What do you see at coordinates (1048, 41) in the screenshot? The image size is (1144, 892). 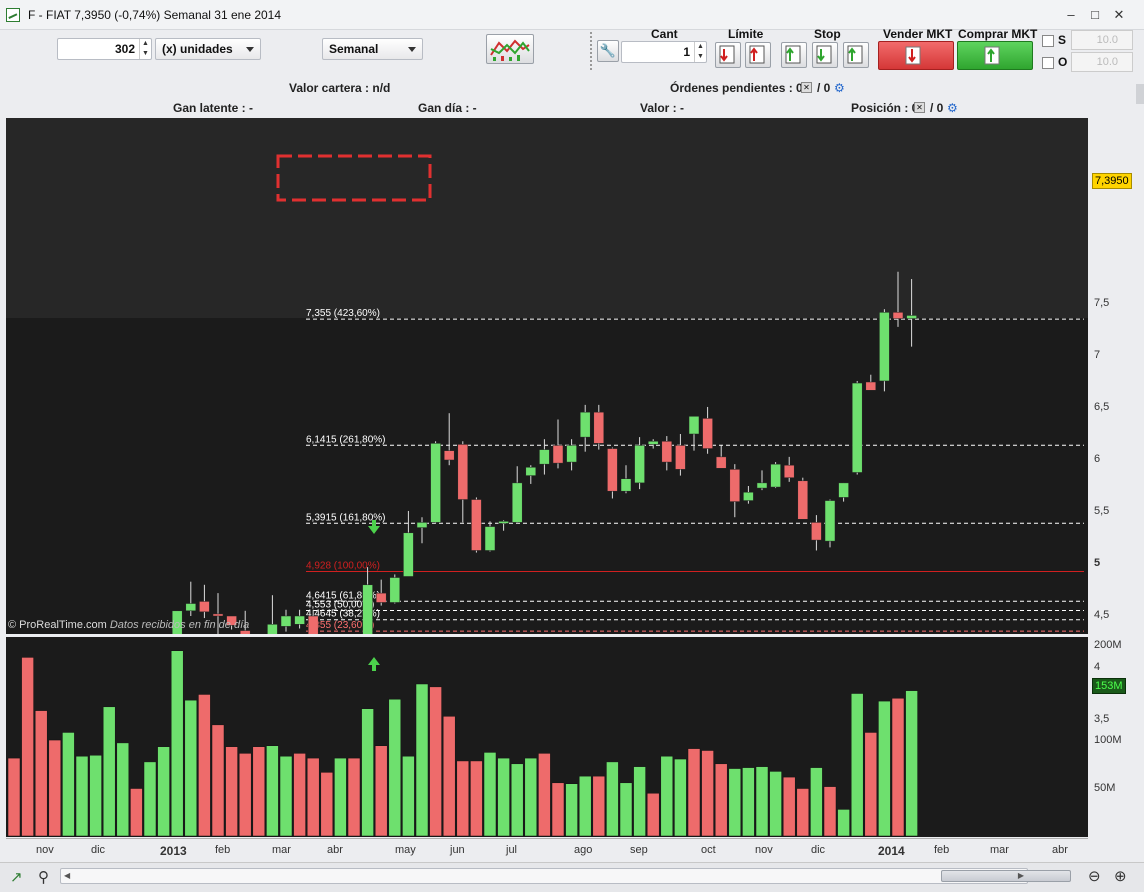 I see `s-checkbox` at bounding box center [1048, 41].